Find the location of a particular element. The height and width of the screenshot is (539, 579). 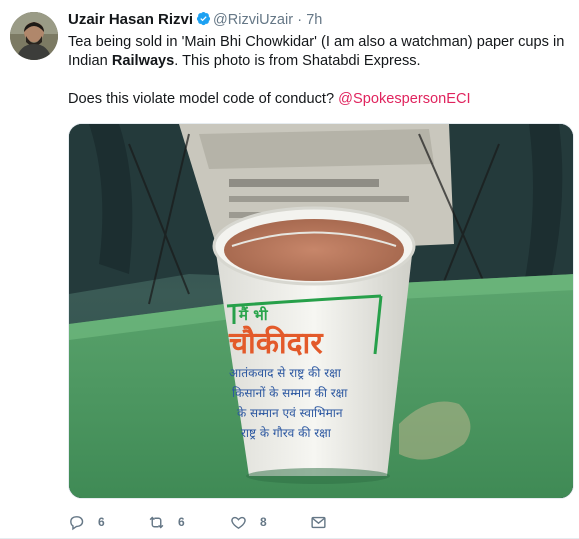

tweet-header: Uzair Hasan Rizvi @RizviUzair · 7h is located at coordinates (318, 20).